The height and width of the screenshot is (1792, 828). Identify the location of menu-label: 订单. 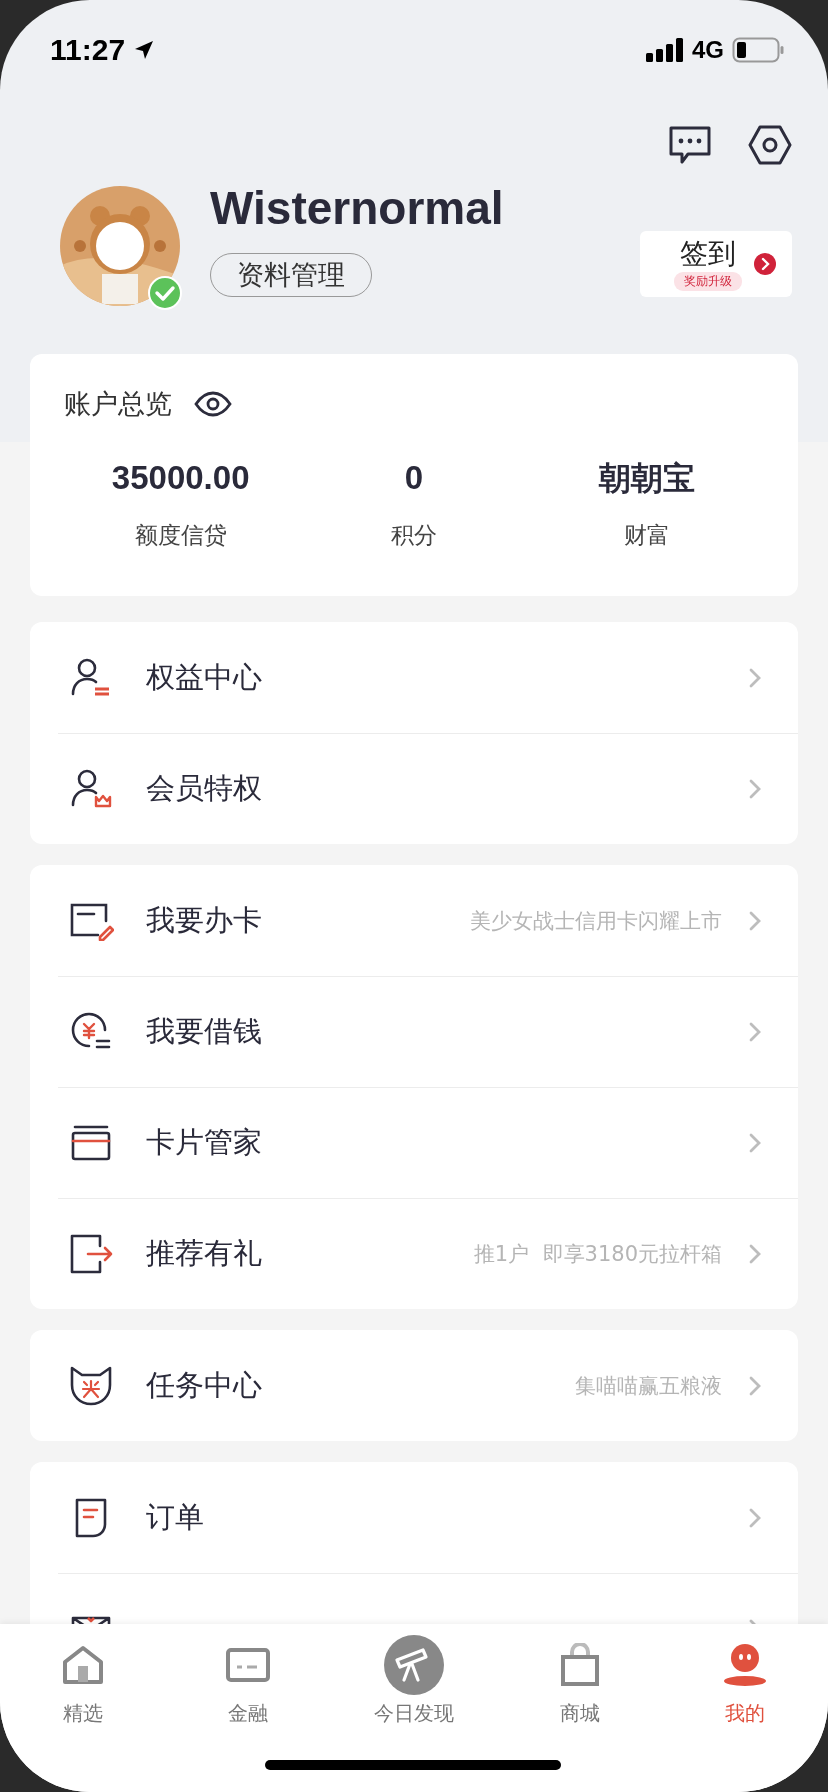
(175, 1517).